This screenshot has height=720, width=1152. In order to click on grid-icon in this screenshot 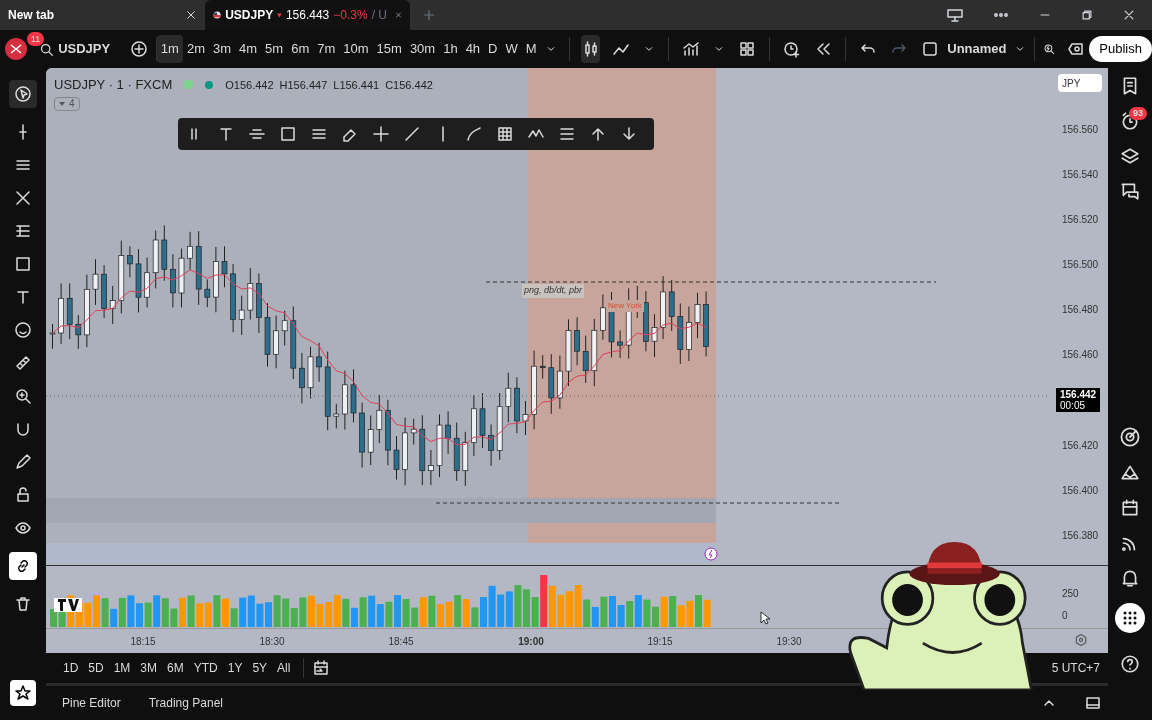, I will do `click(505, 134)`.